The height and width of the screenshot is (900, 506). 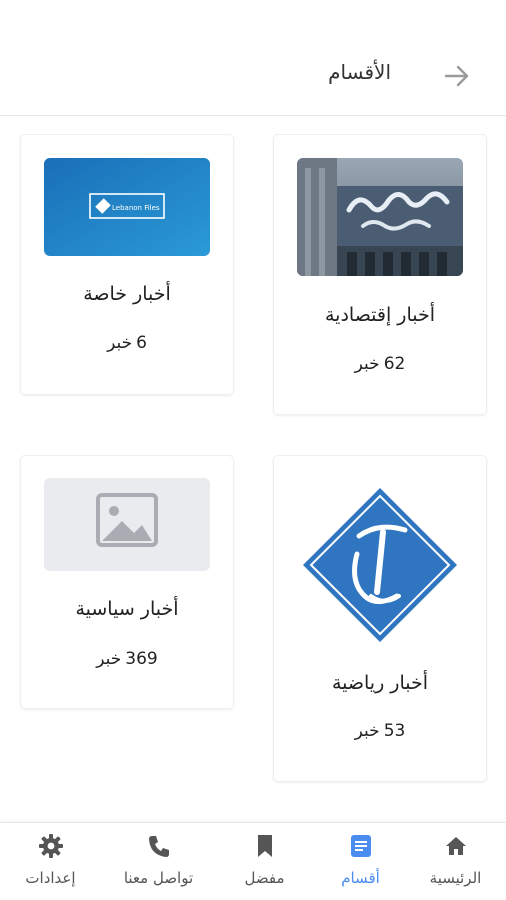 What do you see at coordinates (50, 846) in the screenshot?
I see `gear-icon` at bounding box center [50, 846].